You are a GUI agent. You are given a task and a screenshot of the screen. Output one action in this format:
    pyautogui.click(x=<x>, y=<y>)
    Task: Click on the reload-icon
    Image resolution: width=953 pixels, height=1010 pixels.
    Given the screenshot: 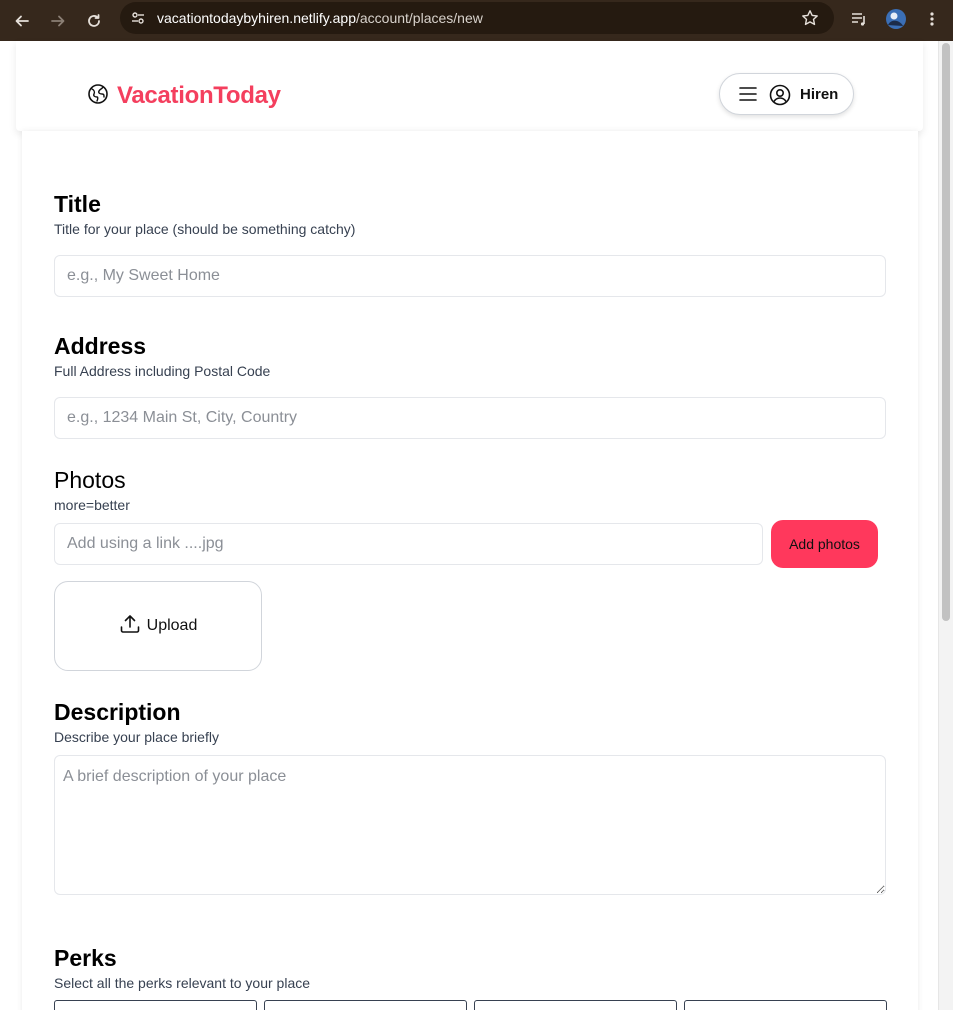 What is the action you would take?
    pyautogui.click(x=94, y=21)
    